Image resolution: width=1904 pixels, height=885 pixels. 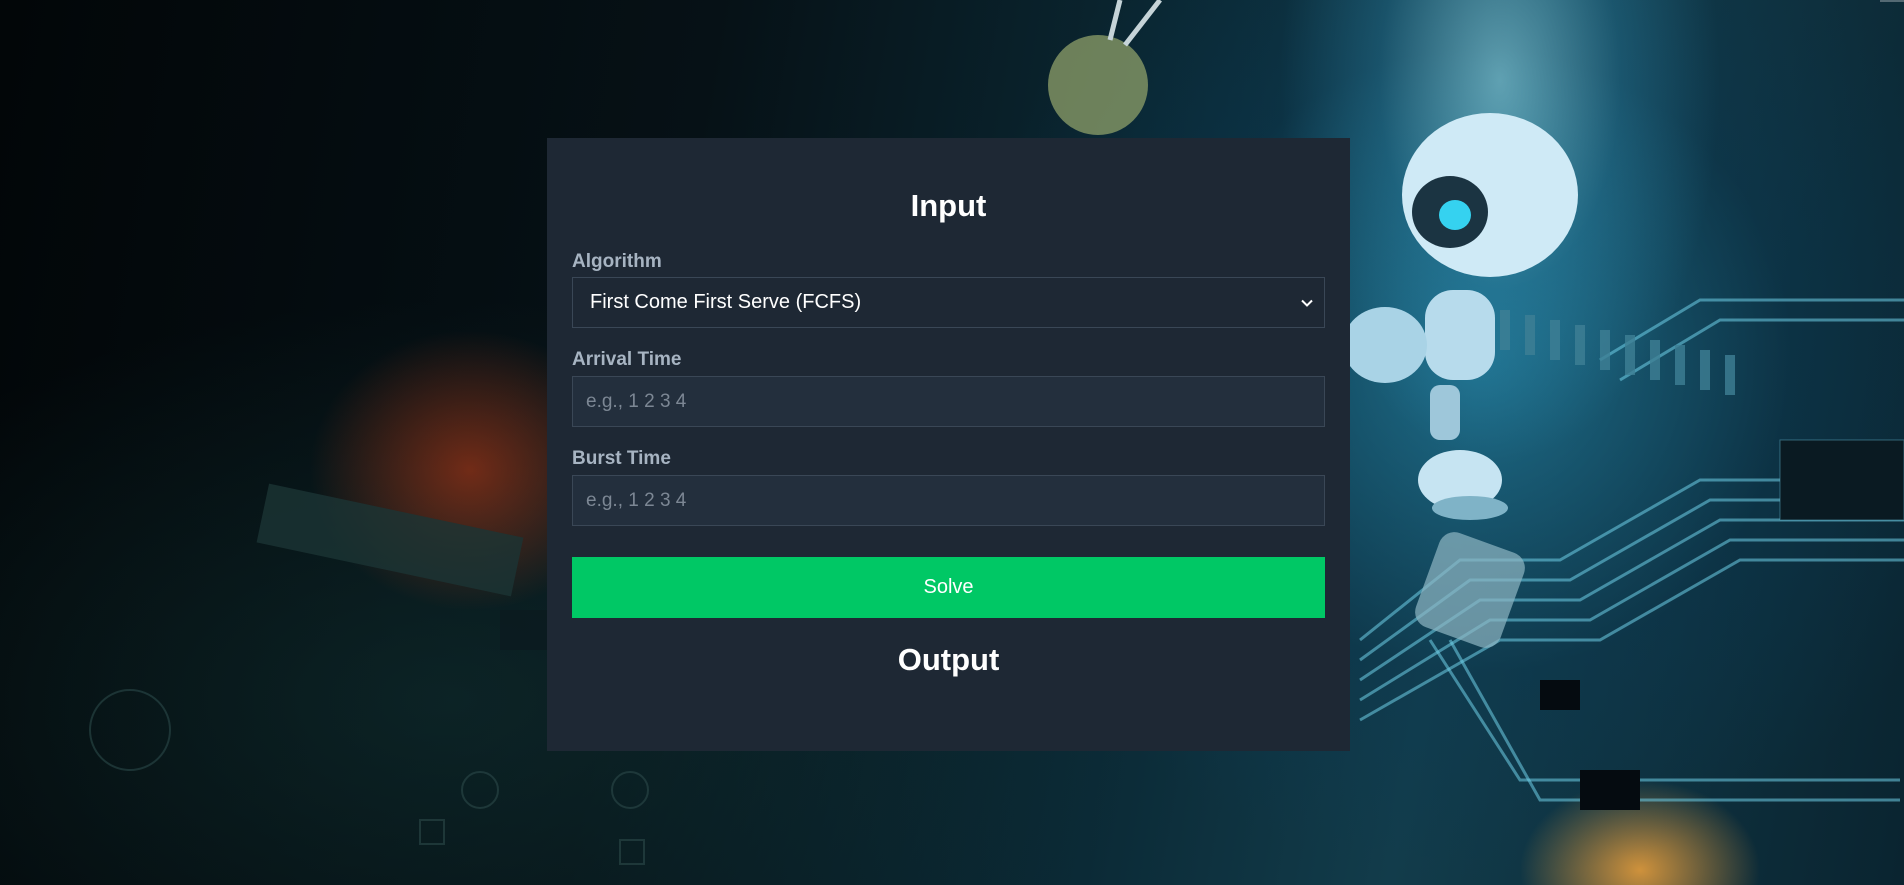 I want to click on input-heading: Input, so click(x=948, y=205).